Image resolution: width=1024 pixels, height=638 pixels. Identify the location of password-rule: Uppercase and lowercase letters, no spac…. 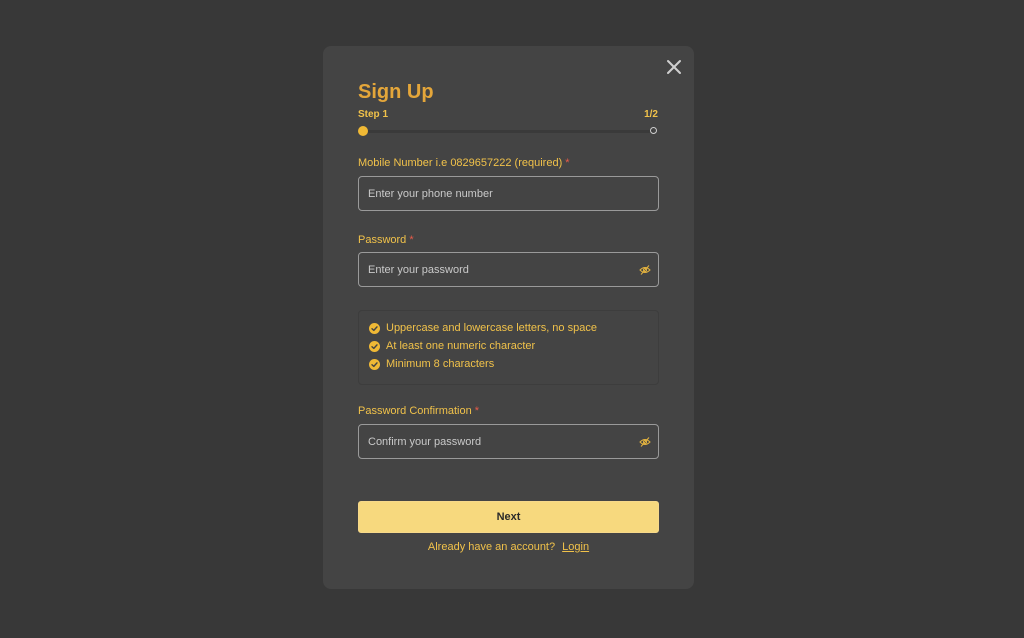
(483, 328).